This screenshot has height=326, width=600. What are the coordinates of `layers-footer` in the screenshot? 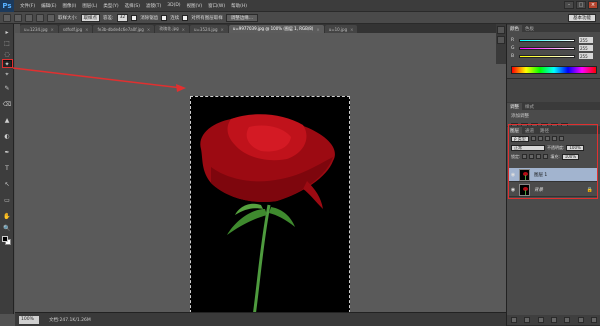 It's located at (553, 320).